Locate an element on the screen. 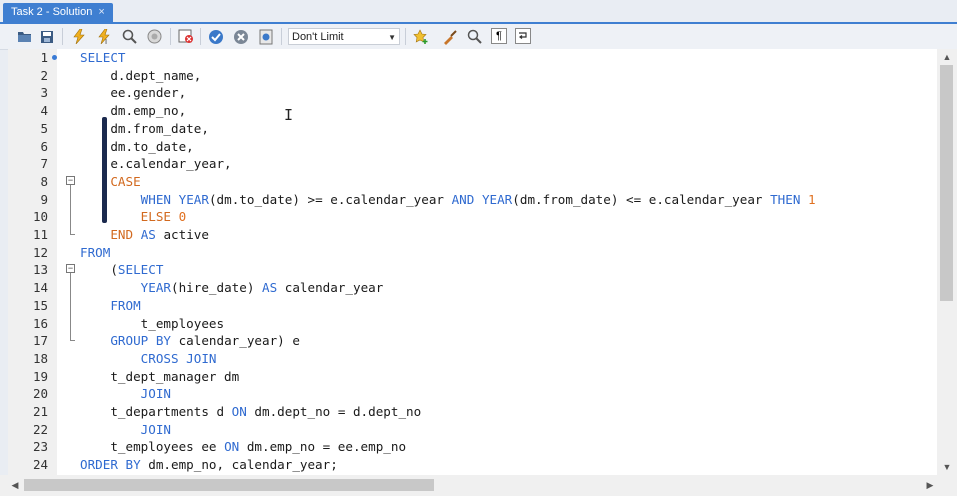 This screenshot has width=957, height=496. vertical-scroll-thumb is located at coordinates (946, 183).